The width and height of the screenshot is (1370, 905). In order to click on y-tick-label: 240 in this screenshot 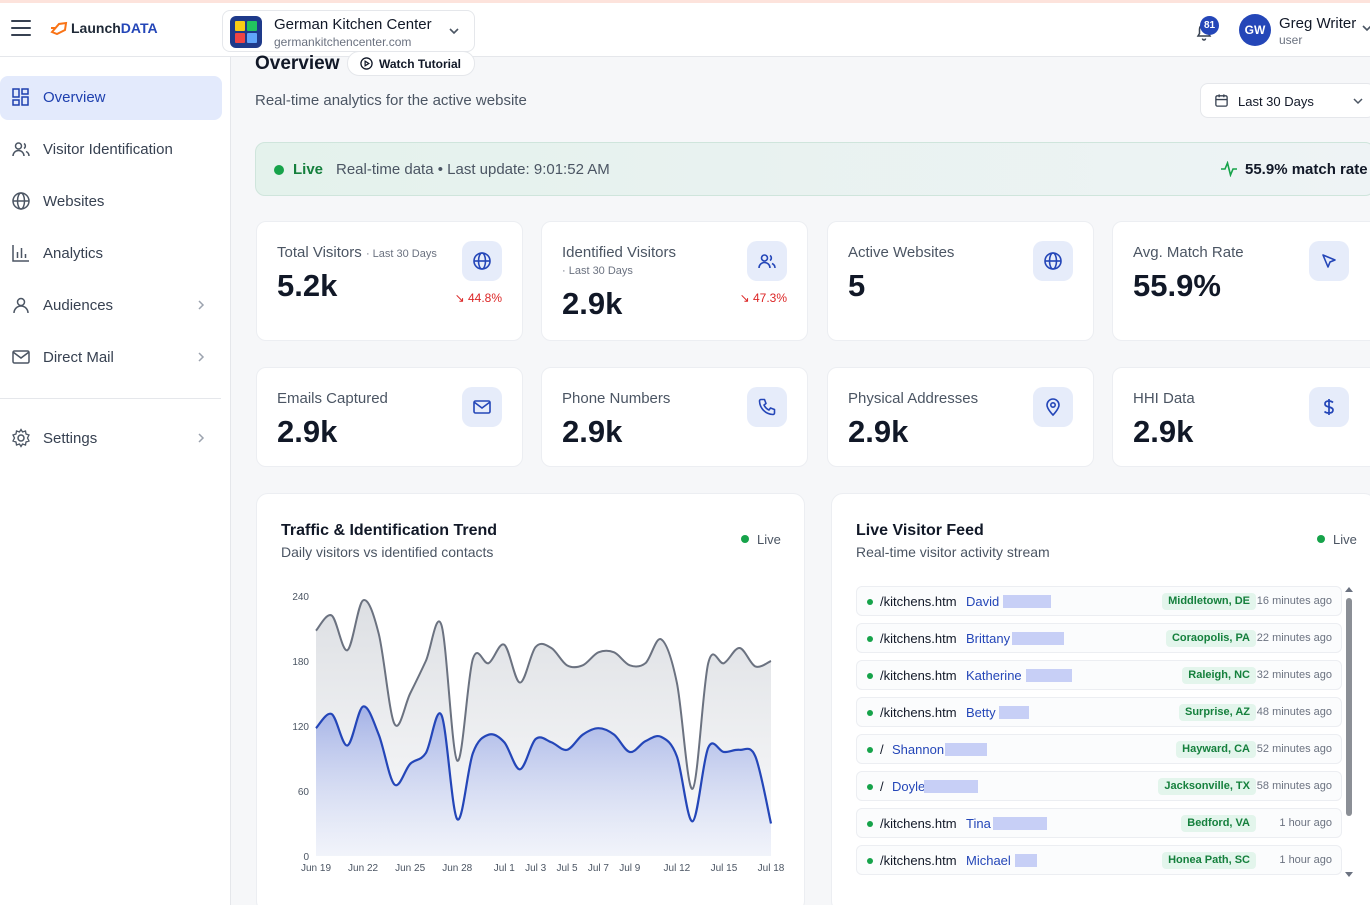, I will do `click(300, 597)`.